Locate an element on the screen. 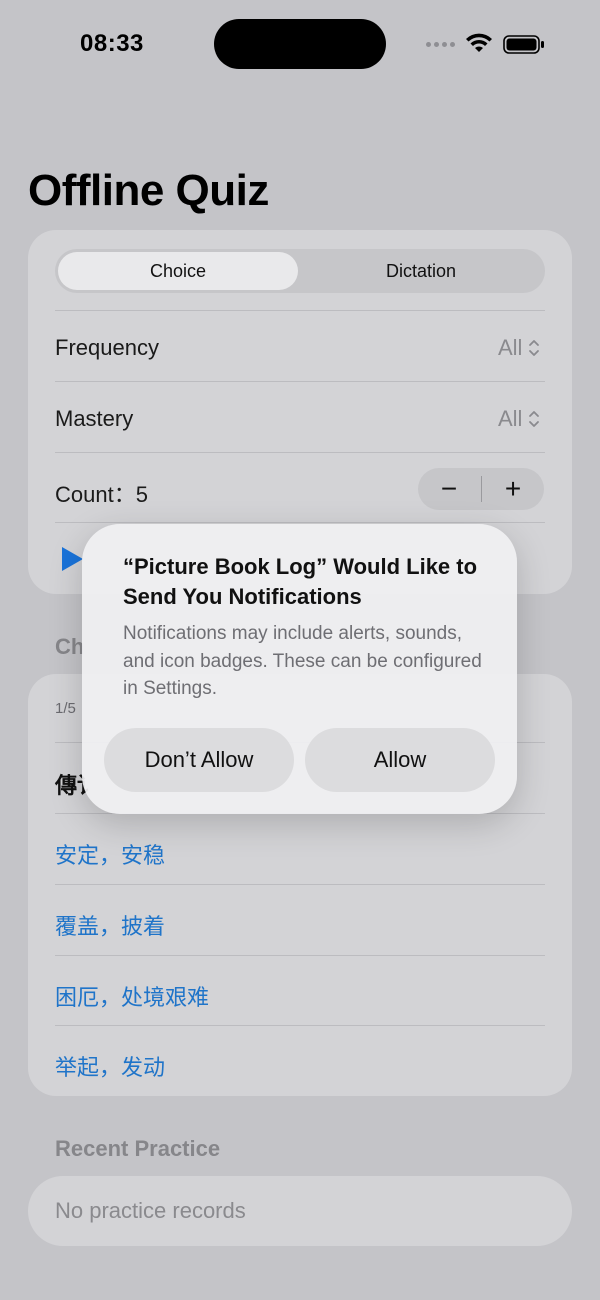  play-icon is located at coordinates (72, 559).